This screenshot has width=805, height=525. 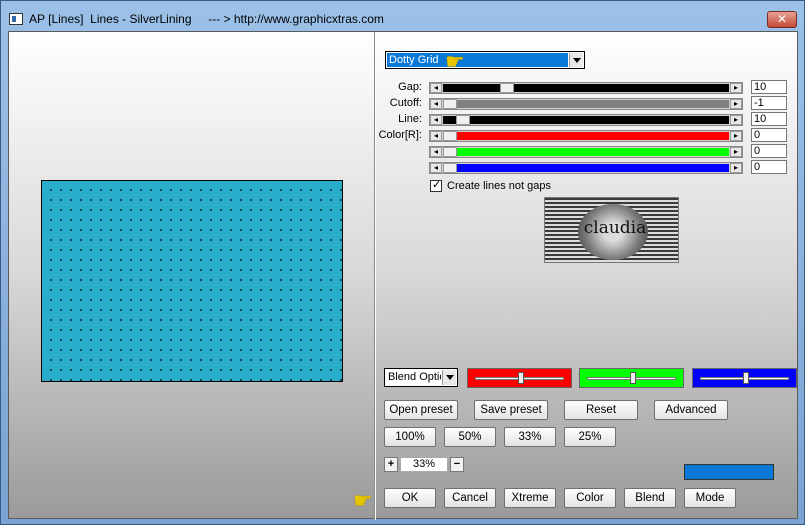 What do you see at coordinates (530, 498) in the screenshot?
I see `xtreme-button: Xtreme` at bounding box center [530, 498].